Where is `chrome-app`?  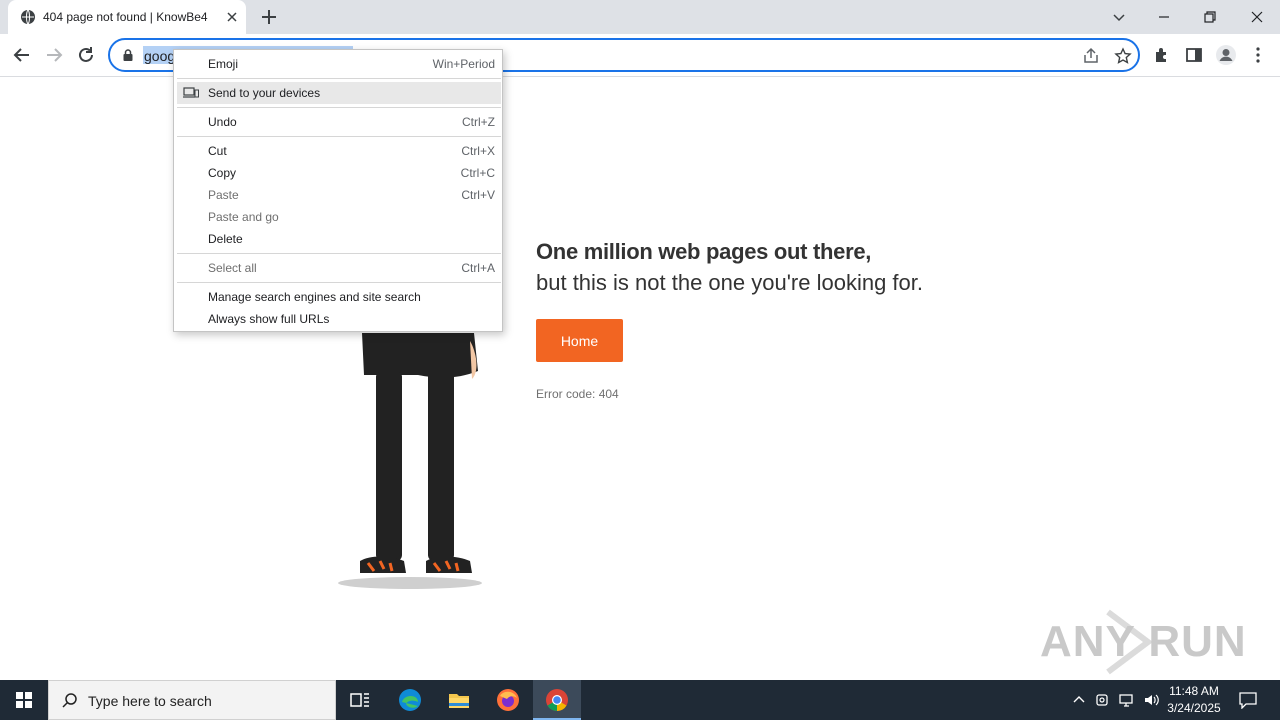 chrome-app is located at coordinates (557, 700).